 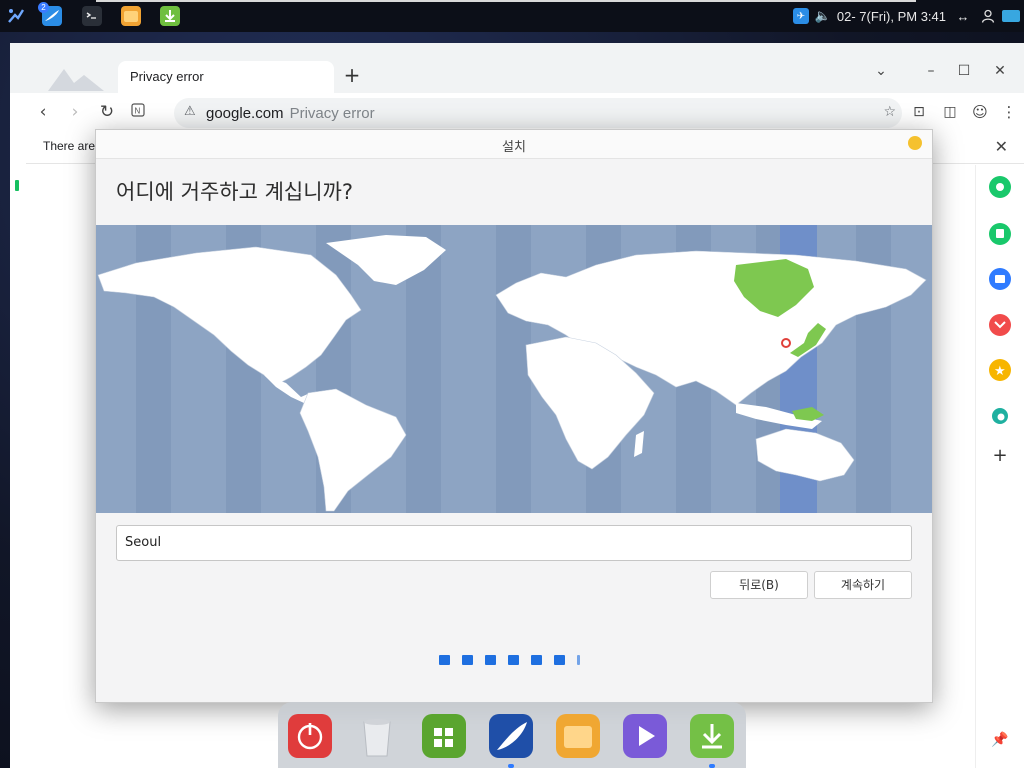 I want to click on reader-mode-icon: N, so click(x=138, y=112).